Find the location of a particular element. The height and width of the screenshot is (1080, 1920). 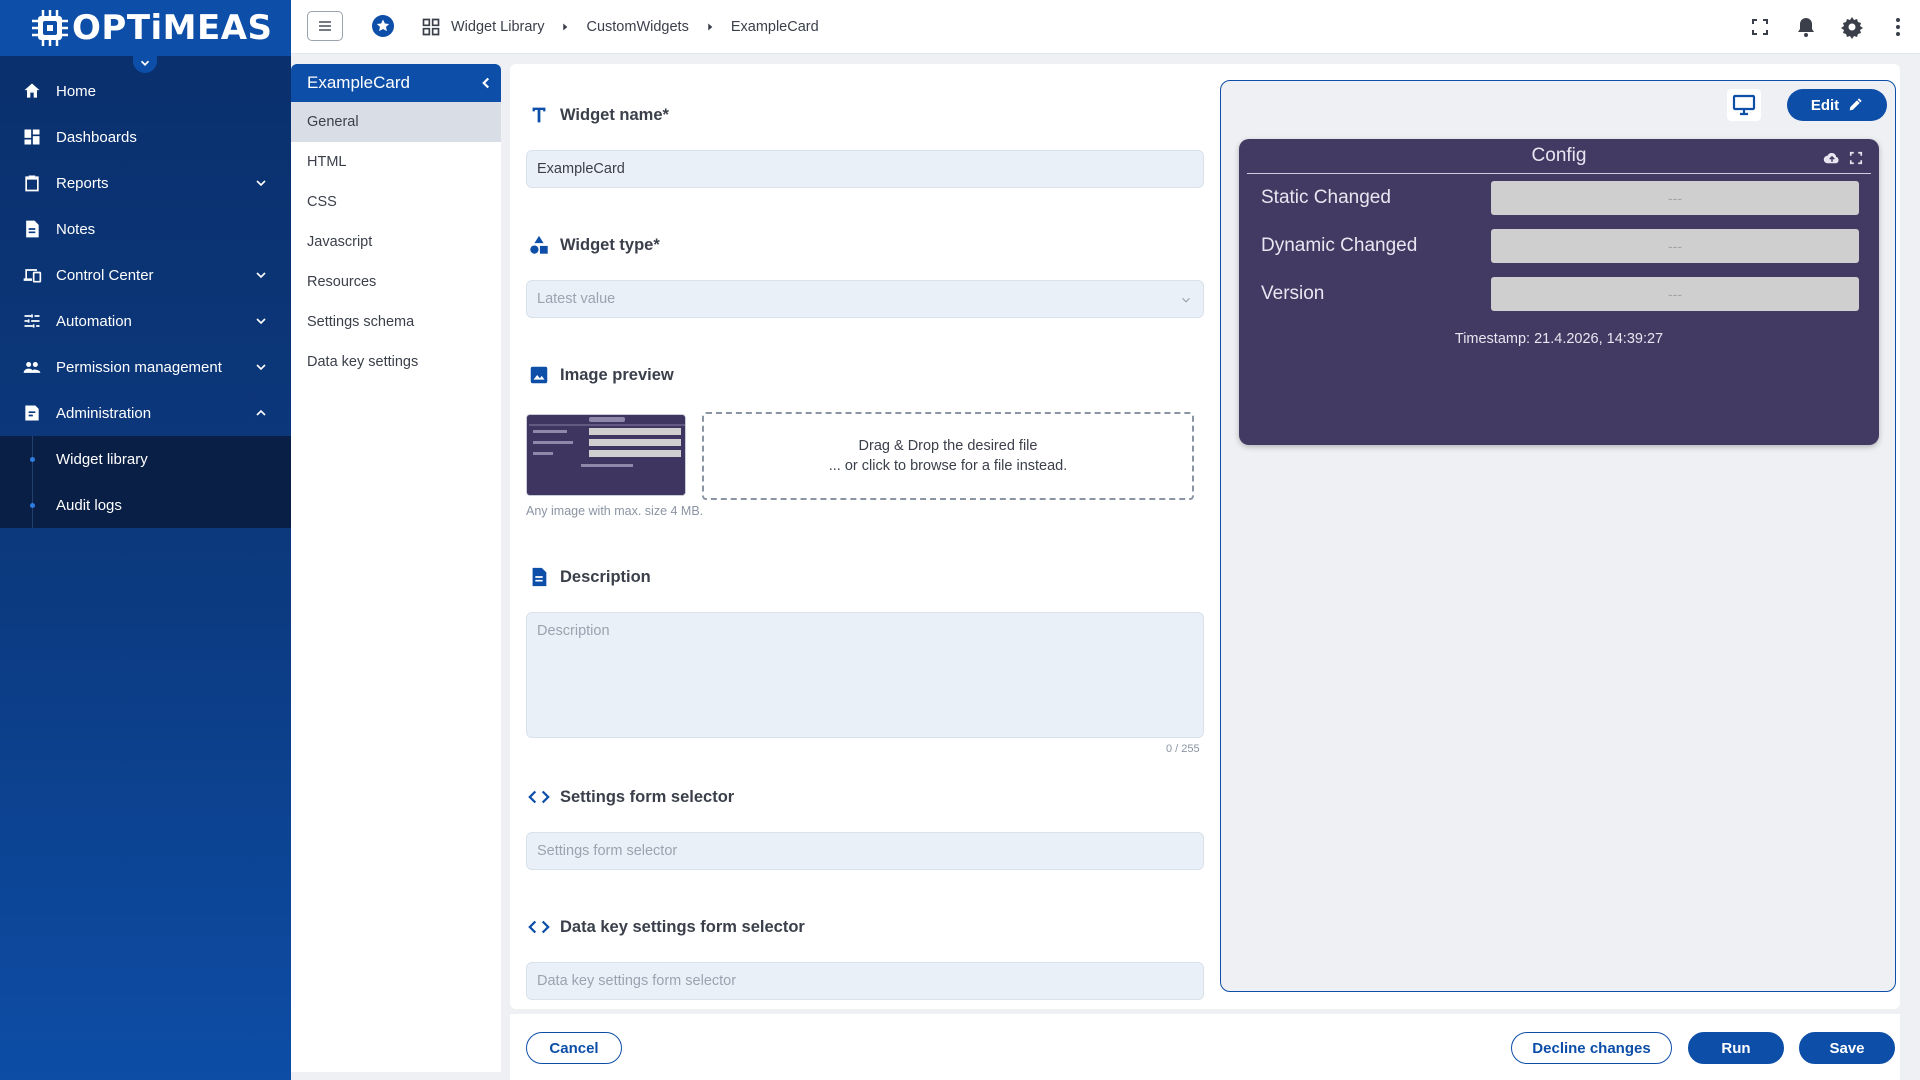

gear-icon is located at coordinates (1852, 27).